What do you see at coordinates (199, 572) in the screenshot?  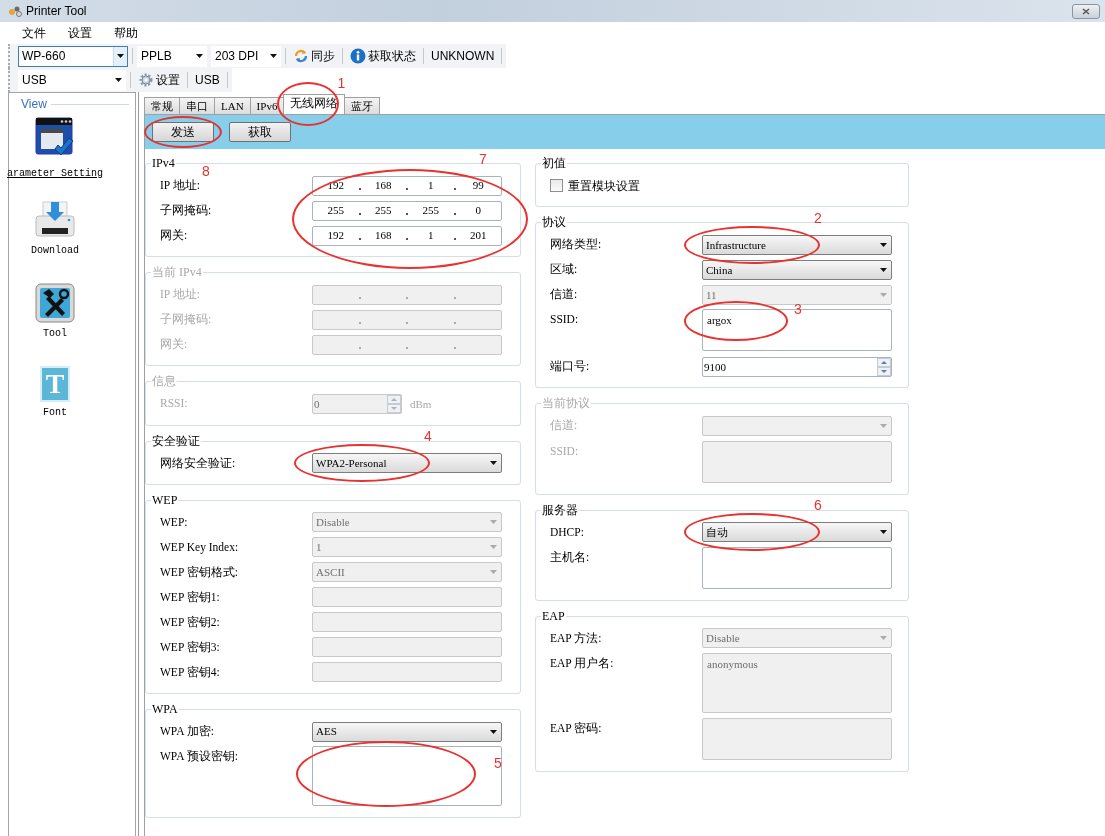 I see `field-label: WEP 密钥格式:` at bounding box center [199, 572].